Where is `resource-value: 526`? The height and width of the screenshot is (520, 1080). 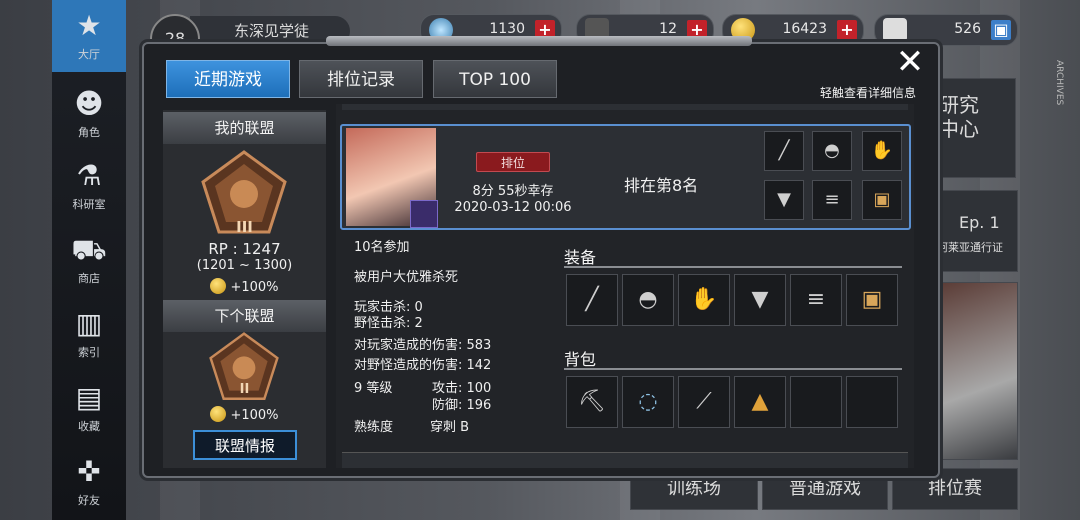 resource-value: 526 is located at coordinates (967, 29).